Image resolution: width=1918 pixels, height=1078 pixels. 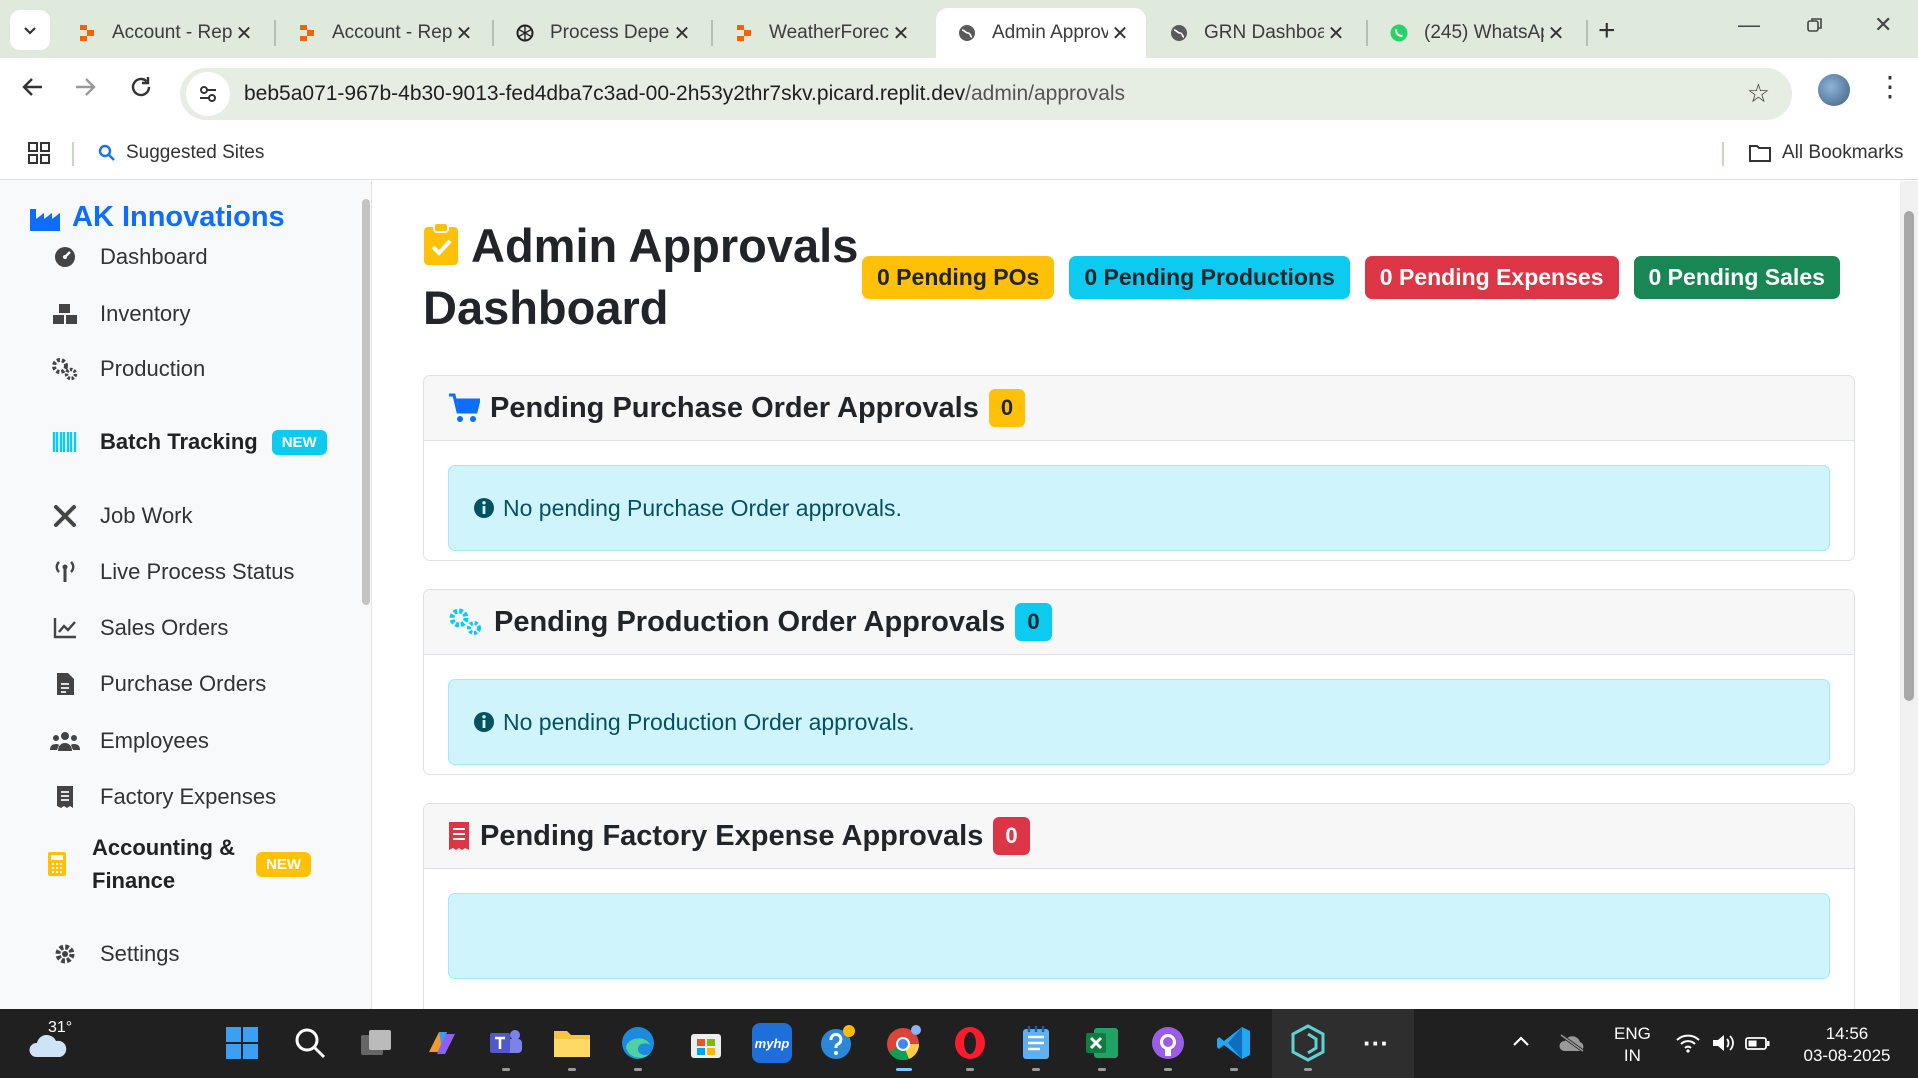 What do you see at coordinates (1255, 33) in the screenshot?
I see `tab-grn: GRN Dashboa ✕` at bounding box center [1255, 33].